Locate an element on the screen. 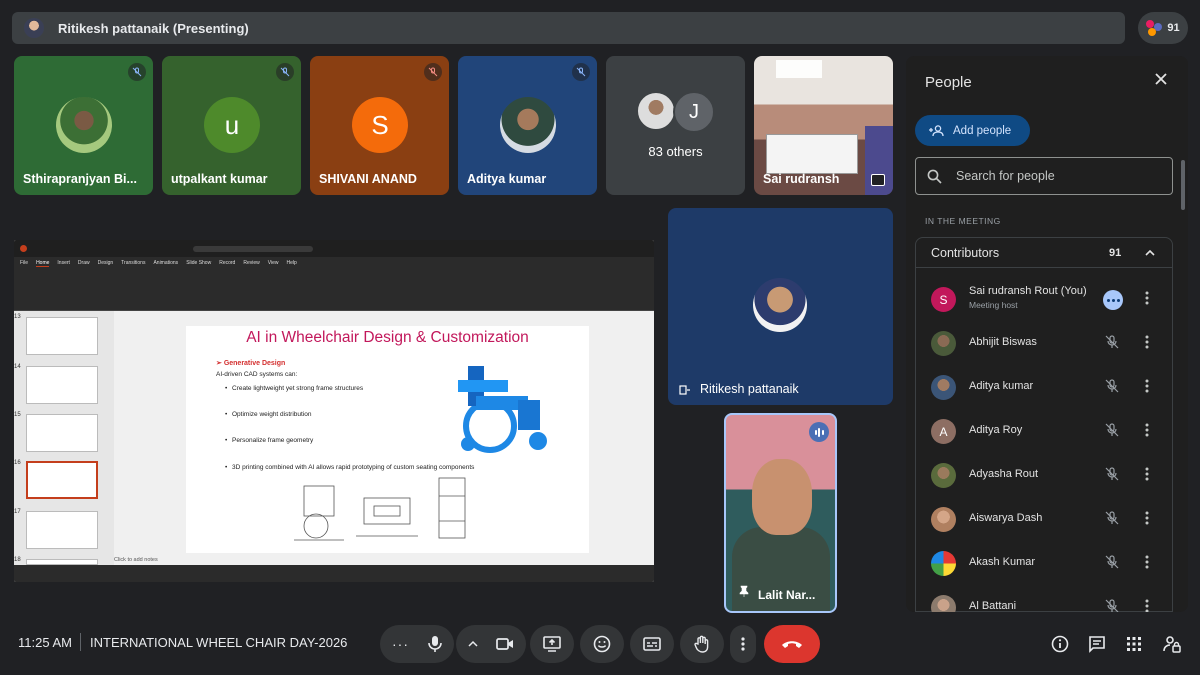  activities-button is located at coordinates (1134, 644).